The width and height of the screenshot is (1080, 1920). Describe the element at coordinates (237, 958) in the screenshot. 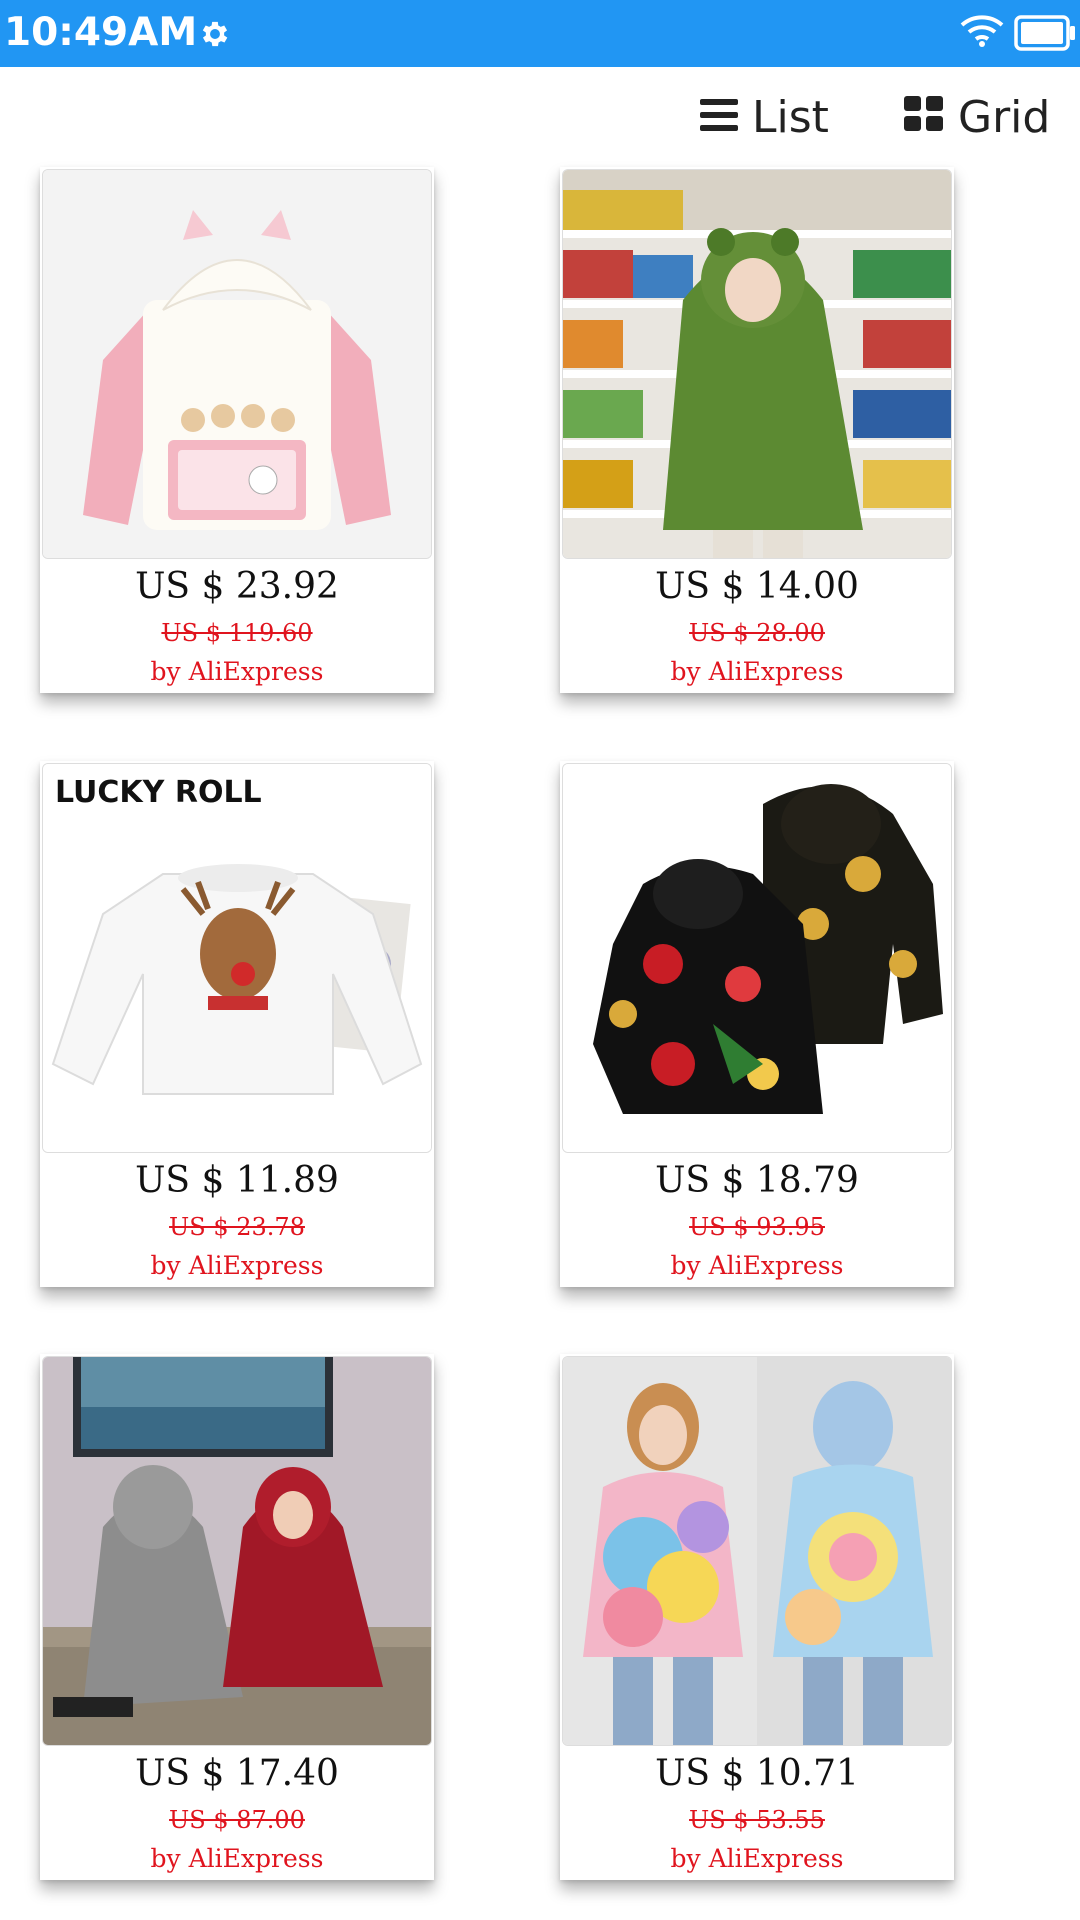

I see `product-image: LUCKY ROLL` at that location.